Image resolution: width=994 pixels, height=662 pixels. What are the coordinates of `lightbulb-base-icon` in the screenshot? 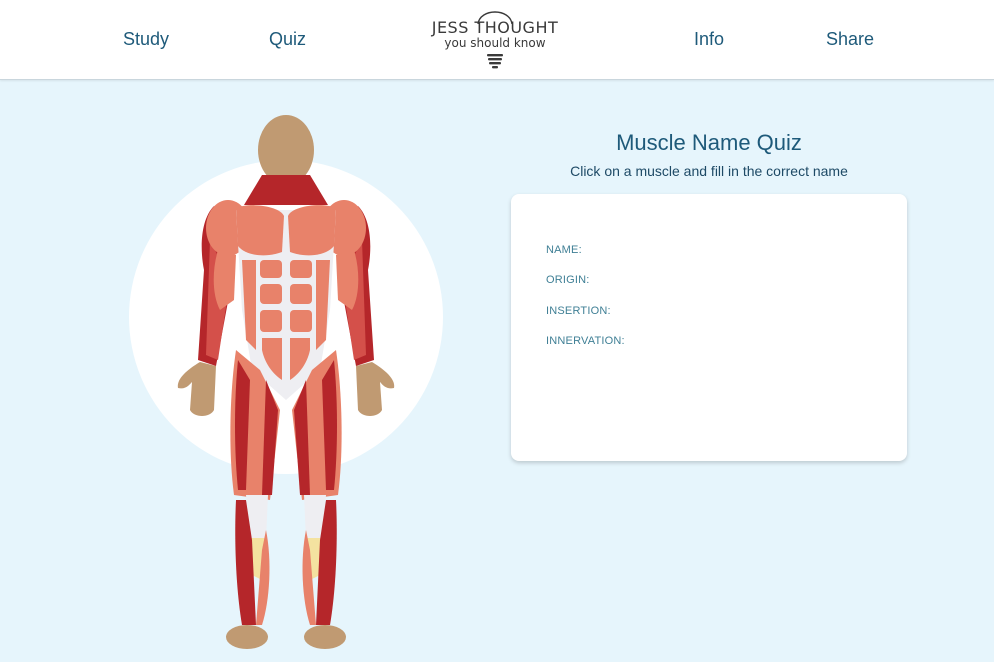 It's located at (495, 61).